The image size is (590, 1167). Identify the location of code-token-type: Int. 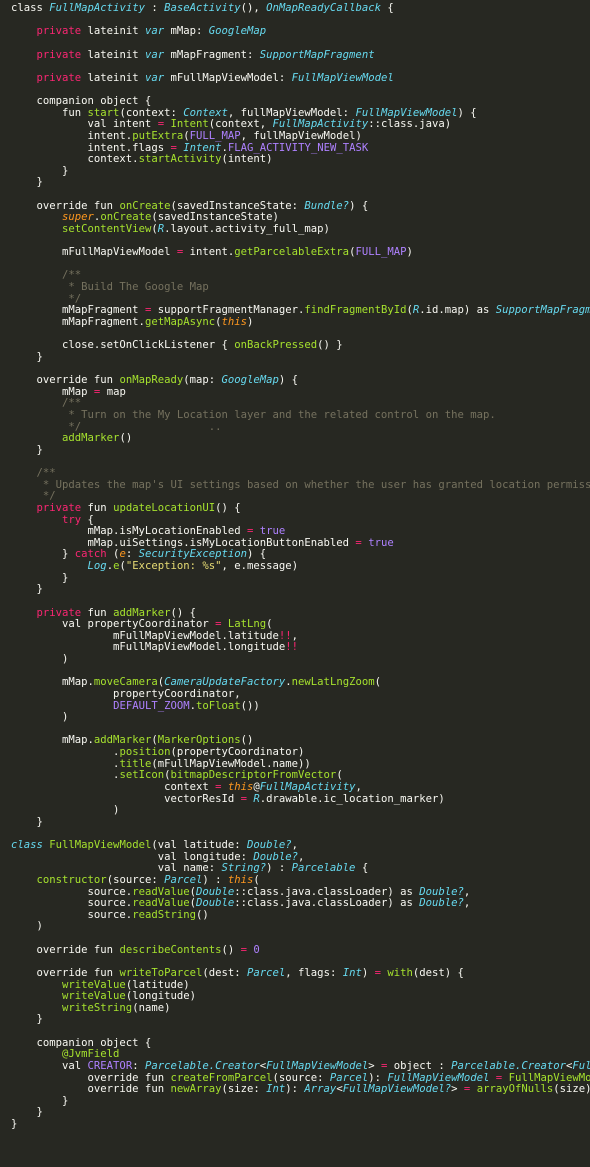
(276, 1090).